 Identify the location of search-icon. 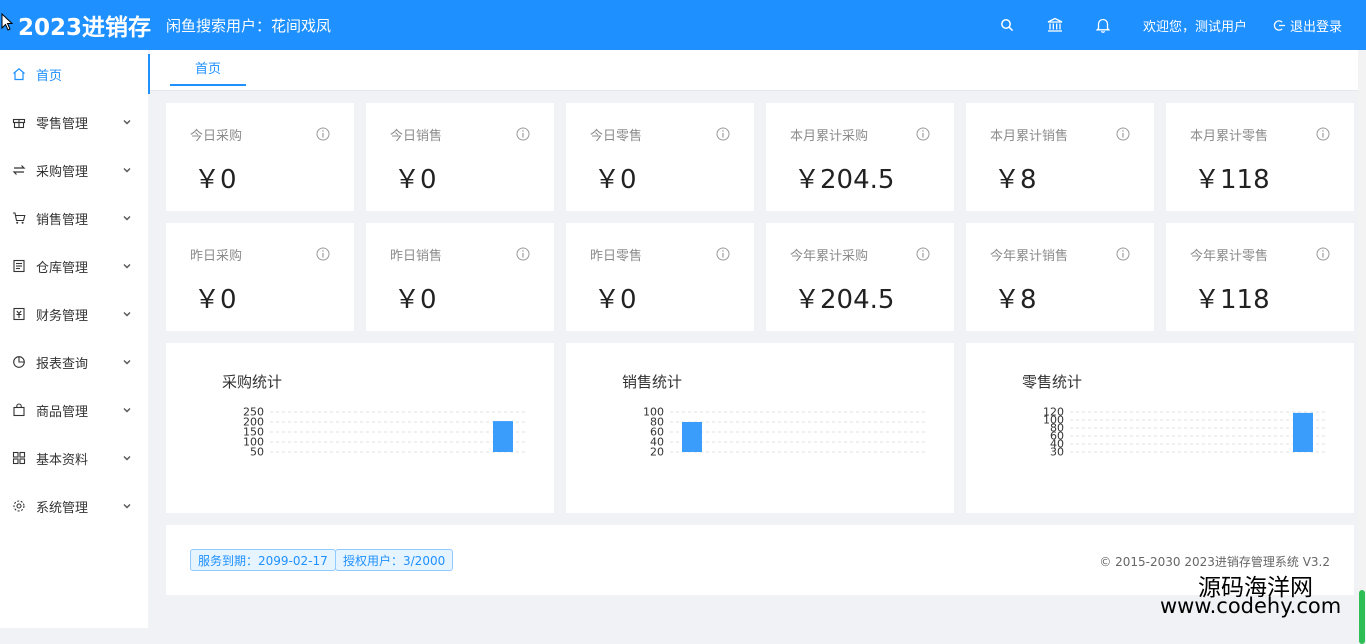
(1007, 25).